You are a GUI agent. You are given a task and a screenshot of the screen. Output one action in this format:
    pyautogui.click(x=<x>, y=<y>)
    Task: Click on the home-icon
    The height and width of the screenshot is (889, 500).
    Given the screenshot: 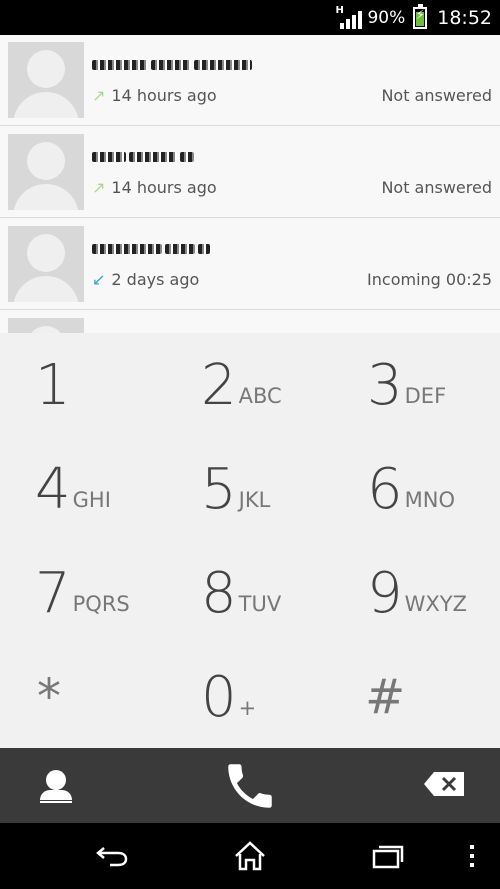 What is the action you would take?
    pyautogui.click(x=250, y=856)
    